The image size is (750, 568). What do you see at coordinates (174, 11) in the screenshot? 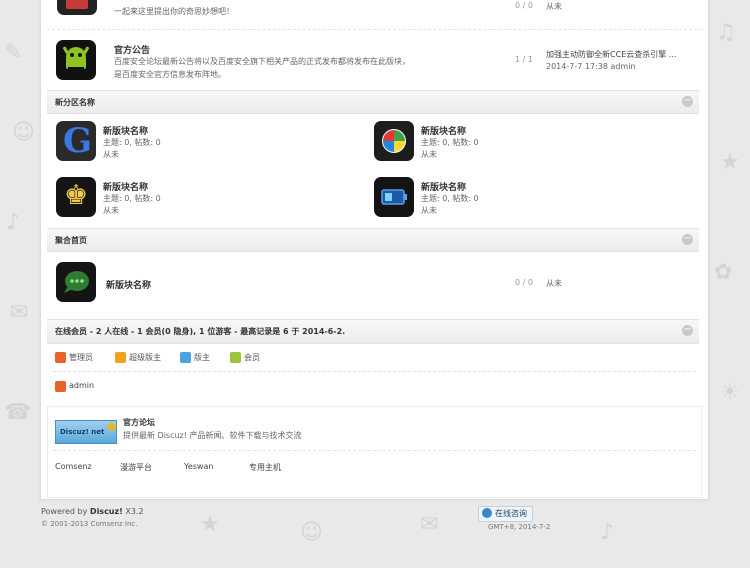
I see `forum-desc: 一起来这里提出你的奇思妙想吧！` at bounding box center [174, 11].